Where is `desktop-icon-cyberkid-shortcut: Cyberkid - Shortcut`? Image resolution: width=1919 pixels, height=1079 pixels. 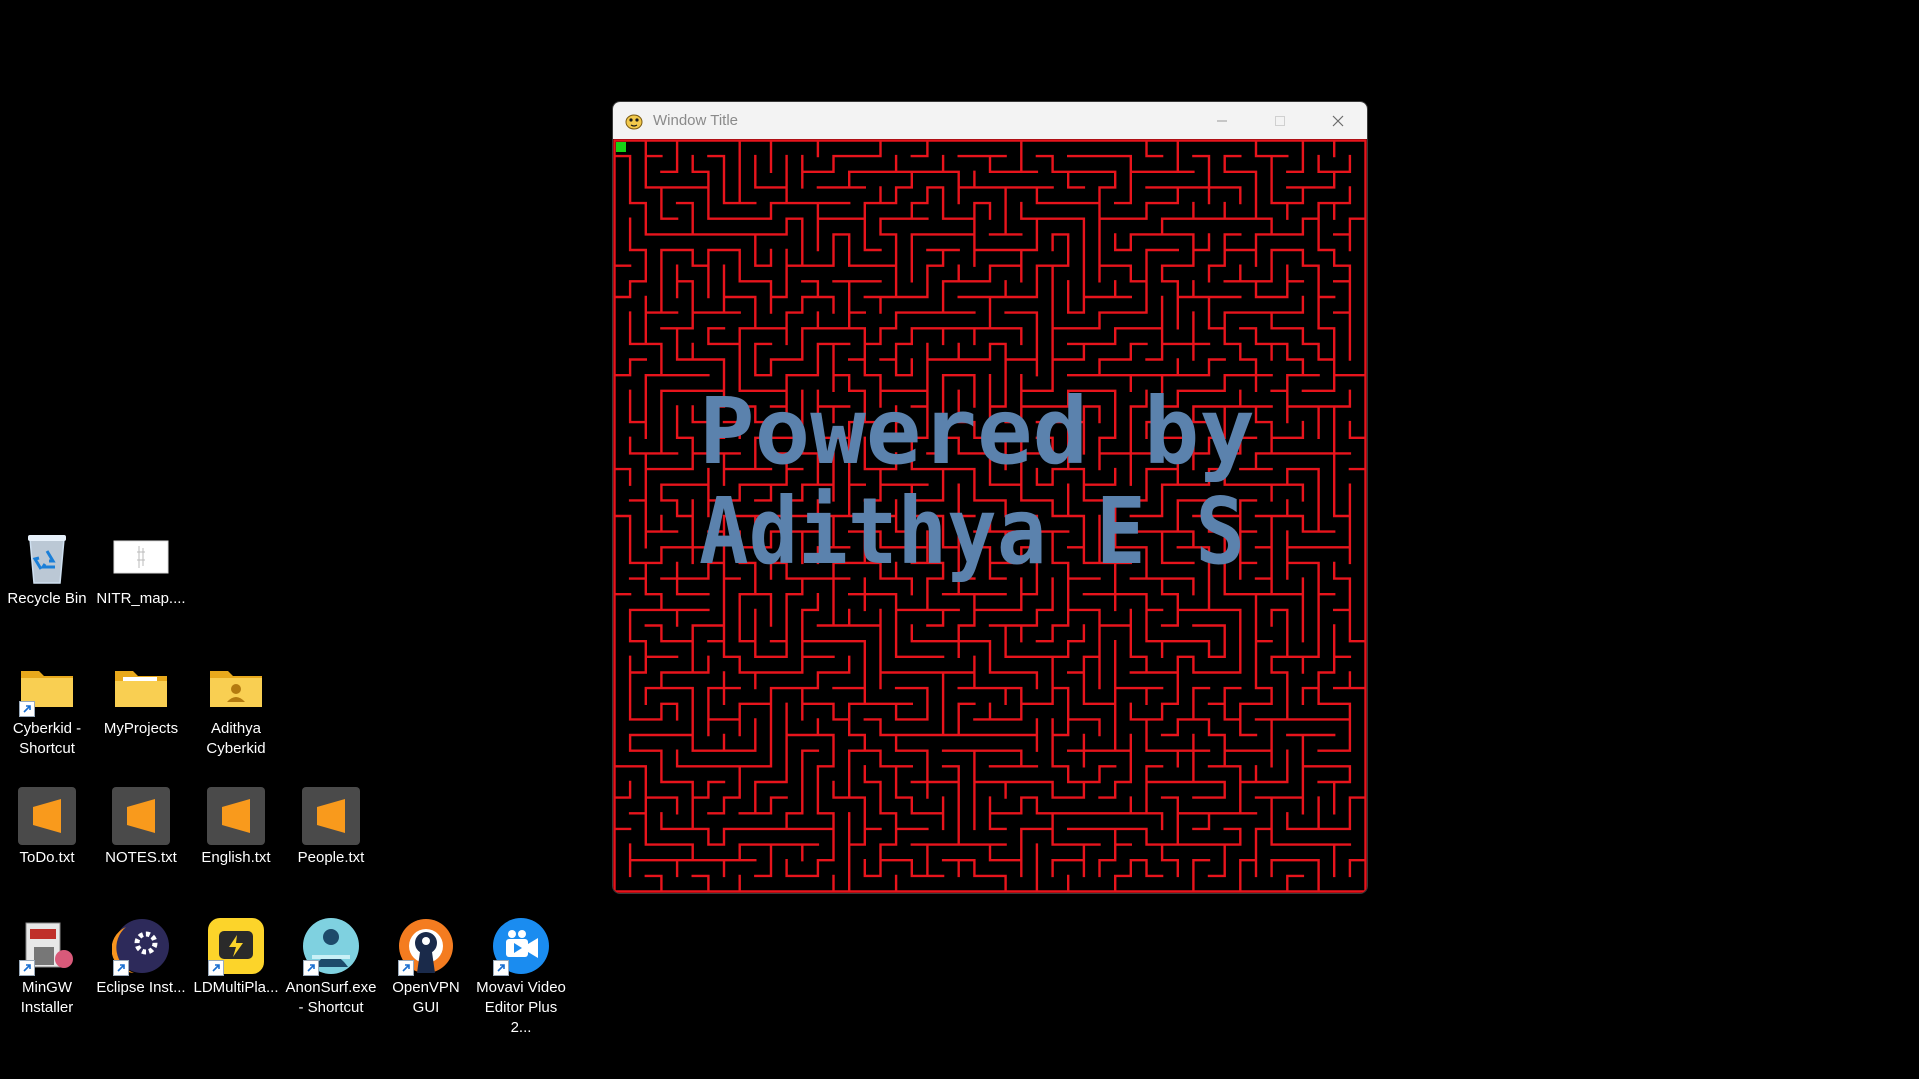 desktop-icon-cyberkid-shortcut: Cyberkid - Shortcut is located at coordinates (47, 708).